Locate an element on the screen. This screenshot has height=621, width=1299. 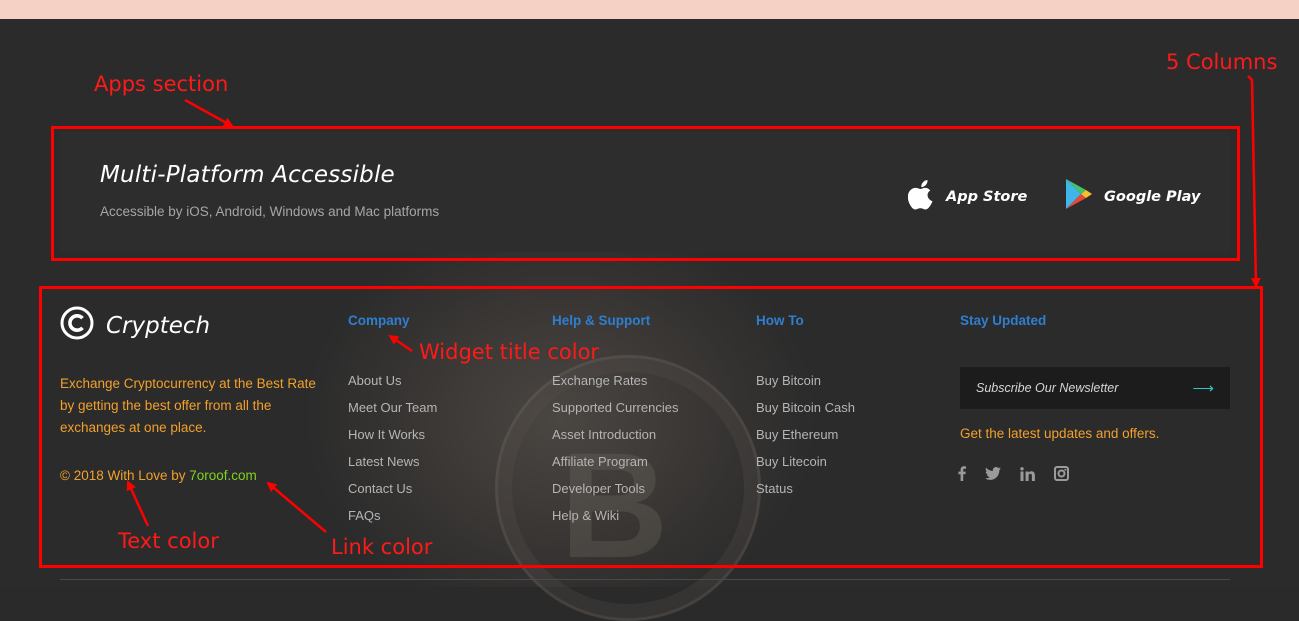
annotation-apps-section: Apps section is located at coordinates (161, 84).